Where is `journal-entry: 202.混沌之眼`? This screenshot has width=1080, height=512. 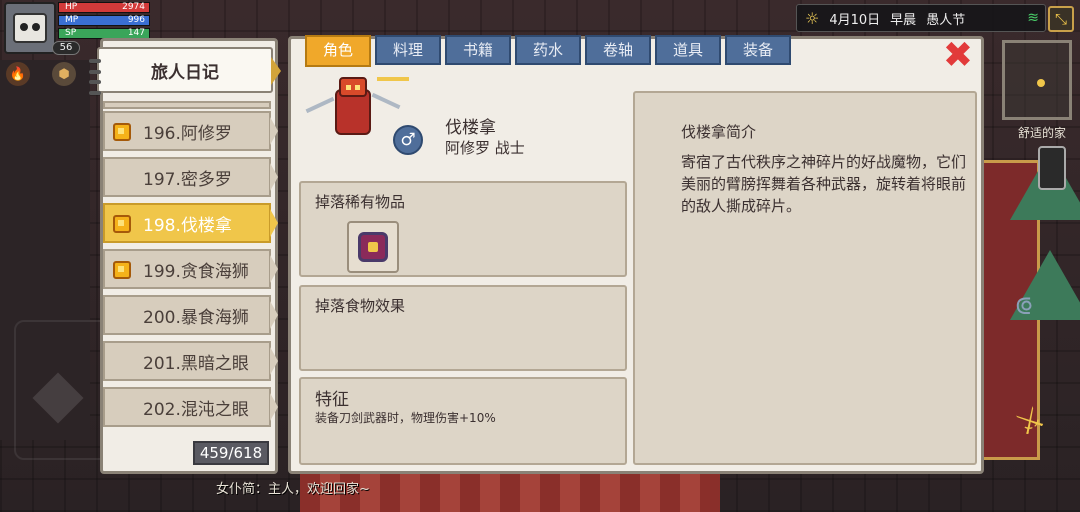 journal-entry: 202.混沌之眼 is located at coordinates (190, 407).